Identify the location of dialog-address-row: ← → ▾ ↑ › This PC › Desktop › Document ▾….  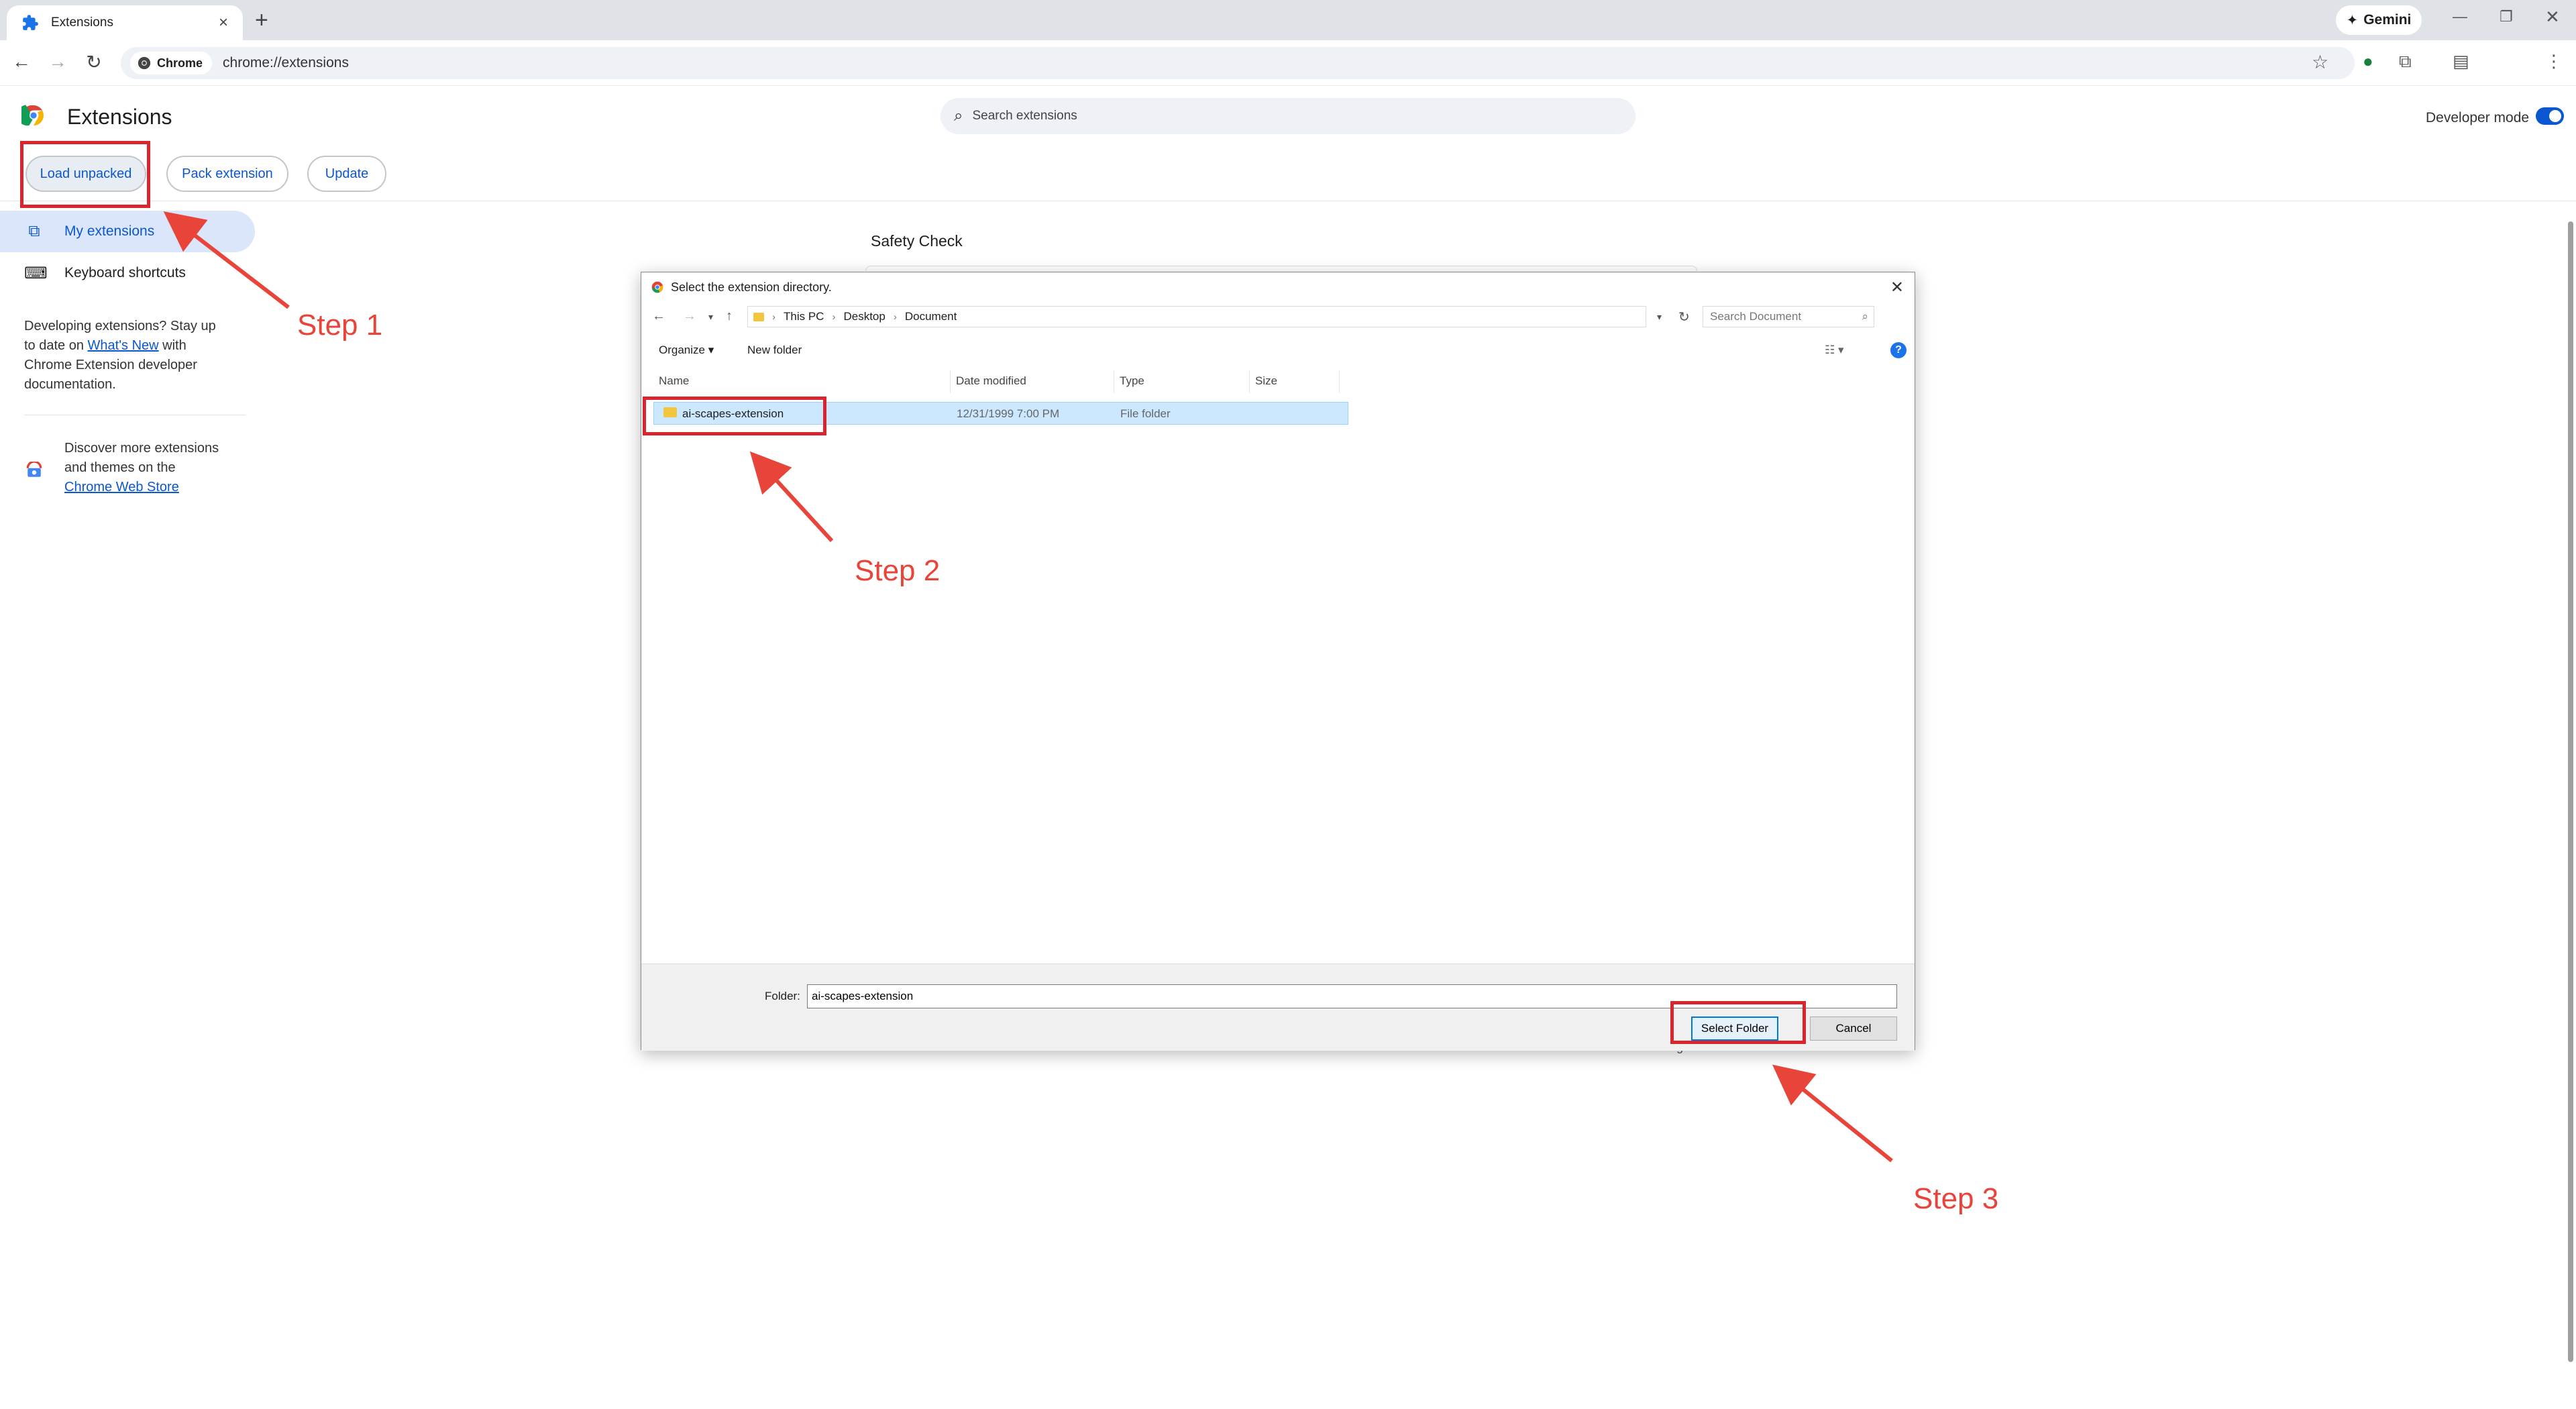
(1278, 316).